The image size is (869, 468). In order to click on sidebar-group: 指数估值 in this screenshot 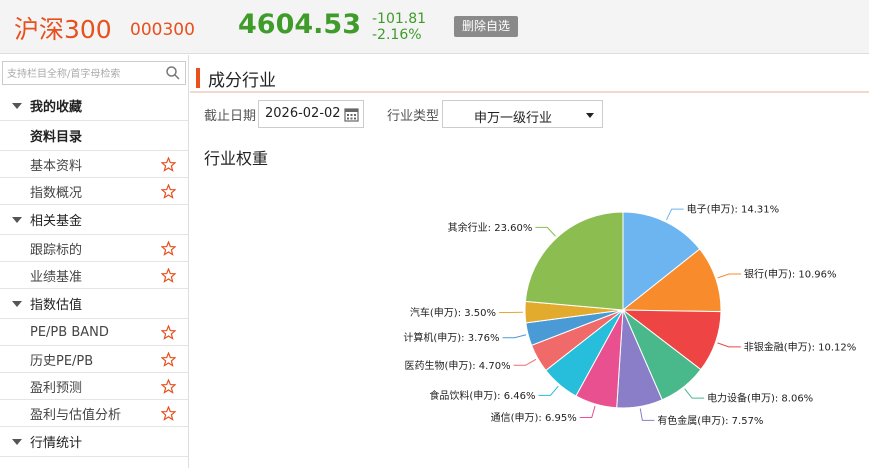, I will do `click(94, 304)`.